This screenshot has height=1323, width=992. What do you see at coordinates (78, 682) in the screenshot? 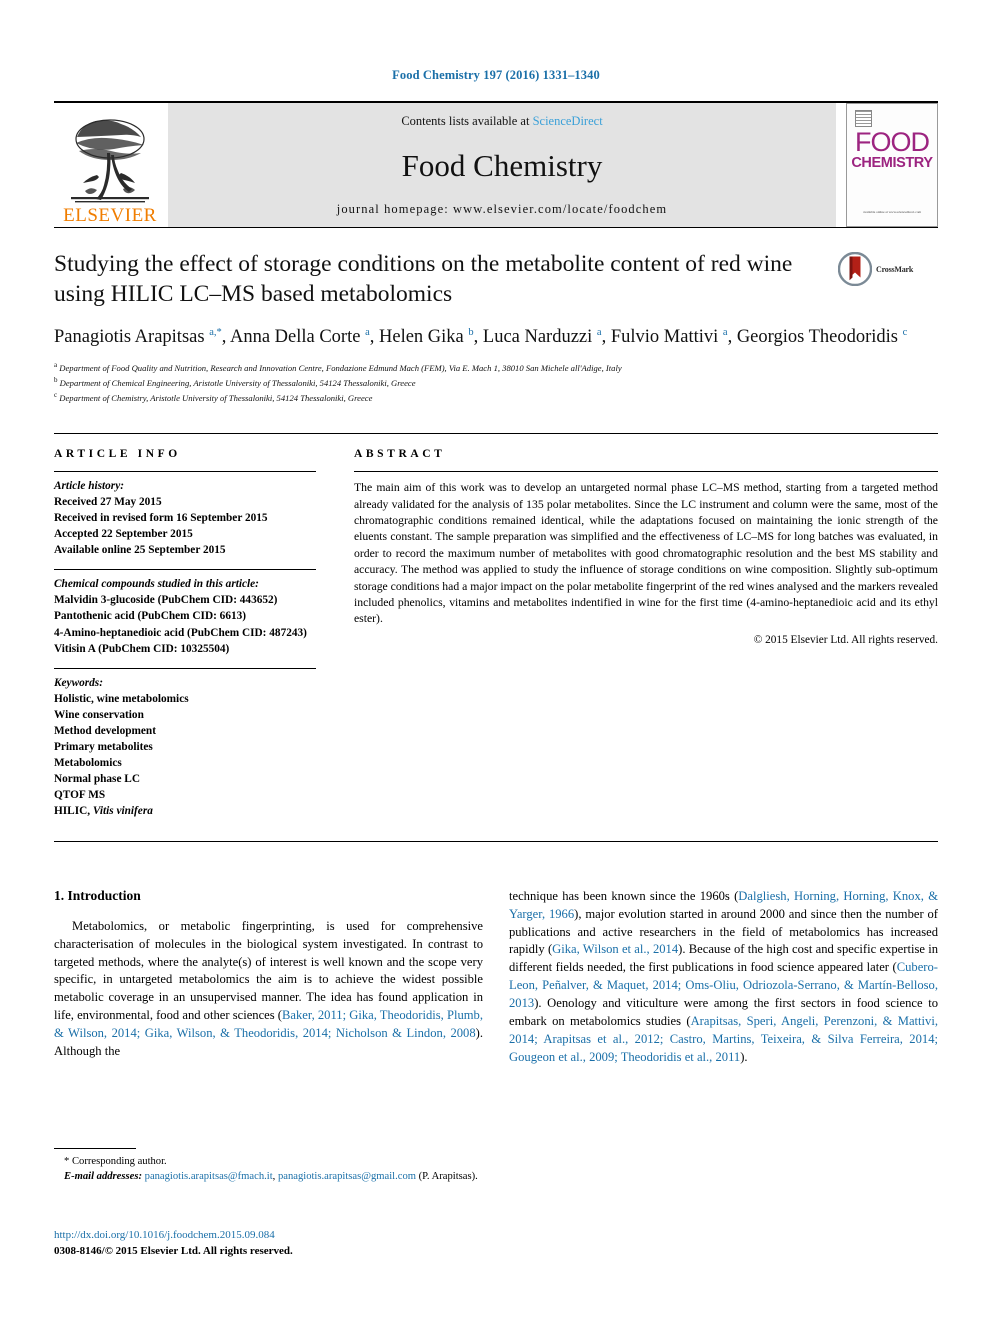
I see `keywords-label: Keywords:` at bounding box center [78, 682].